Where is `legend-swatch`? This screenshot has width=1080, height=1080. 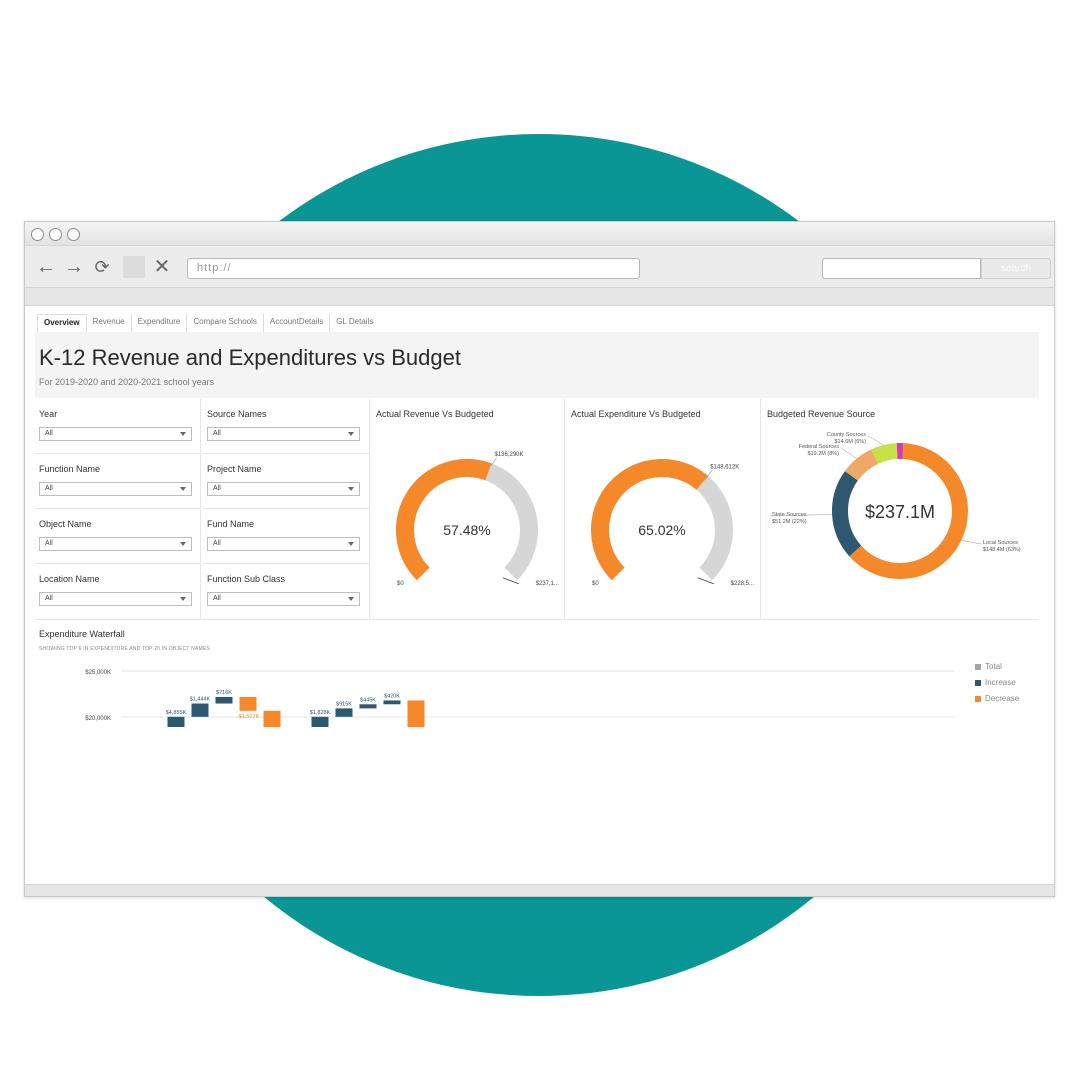
legend-swatch is located at coordinates (978, 667).